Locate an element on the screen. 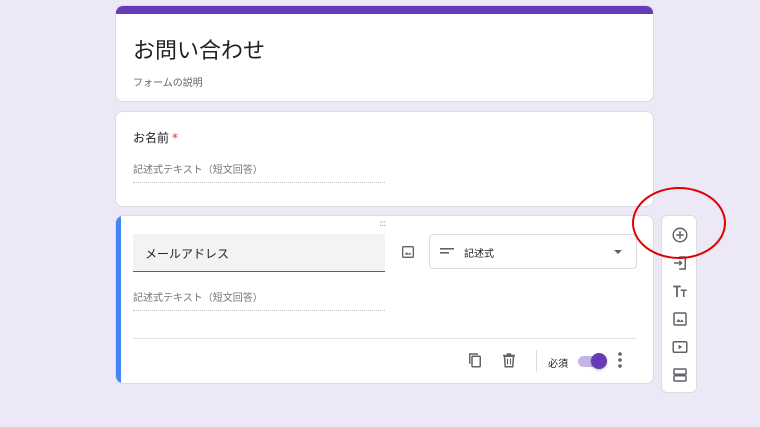  more-vert-icon is located at coordinates (620, 360).